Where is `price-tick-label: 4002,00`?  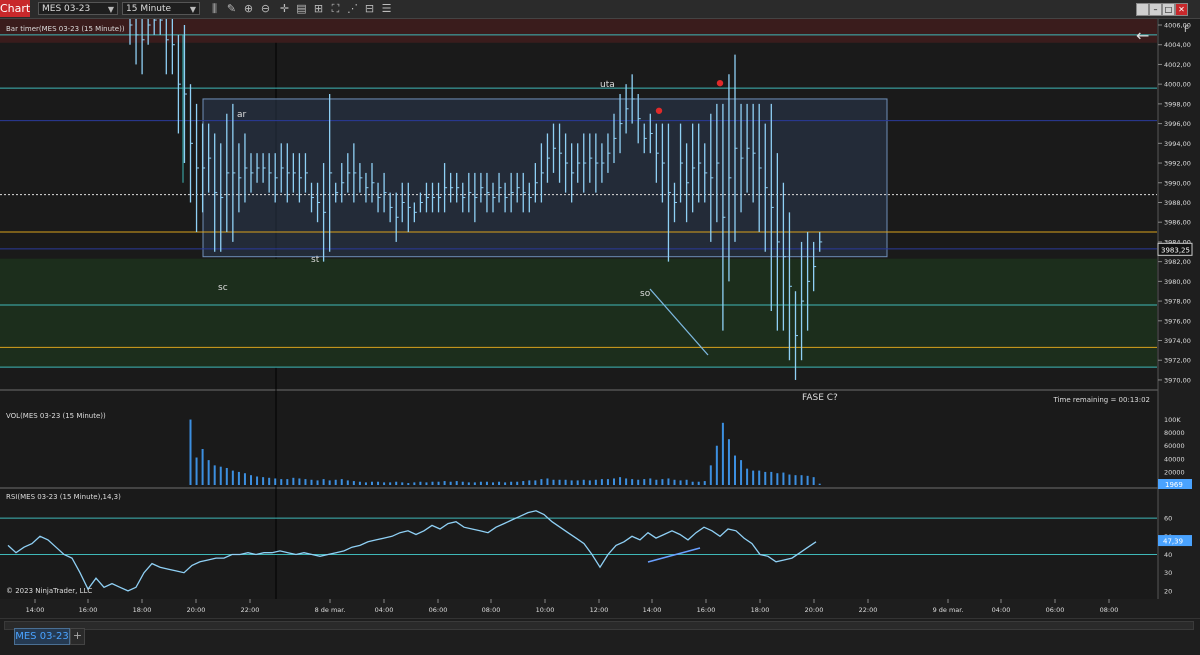
price-tick-label: 4002,00 is located at coordinates (1177, 65).